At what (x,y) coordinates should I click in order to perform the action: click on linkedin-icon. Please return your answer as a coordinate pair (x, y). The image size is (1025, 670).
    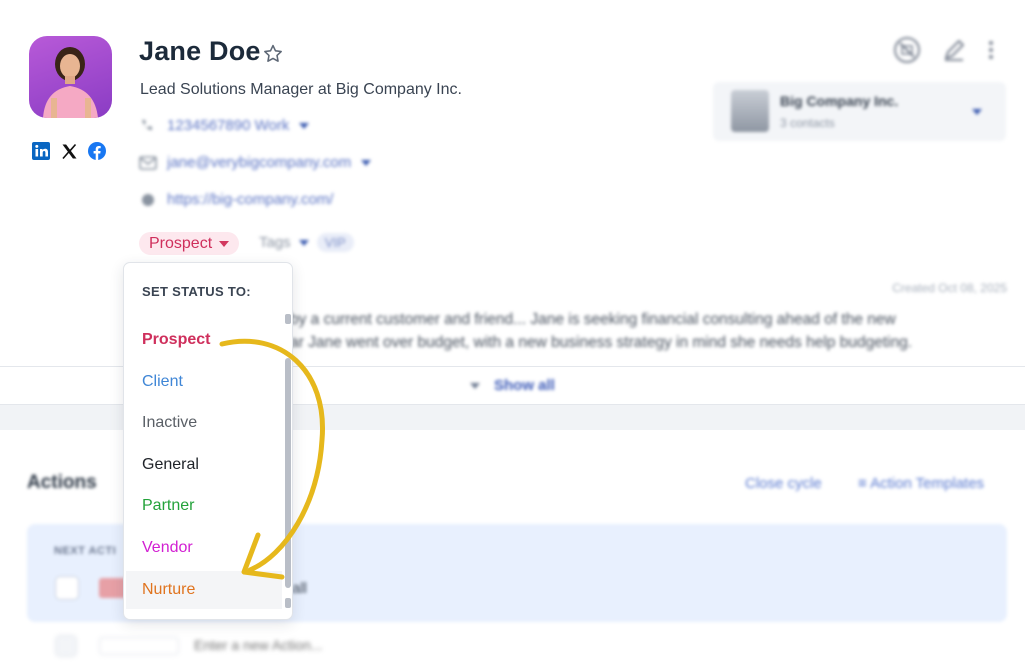
    Looking at the image, I should click on (41, 151).